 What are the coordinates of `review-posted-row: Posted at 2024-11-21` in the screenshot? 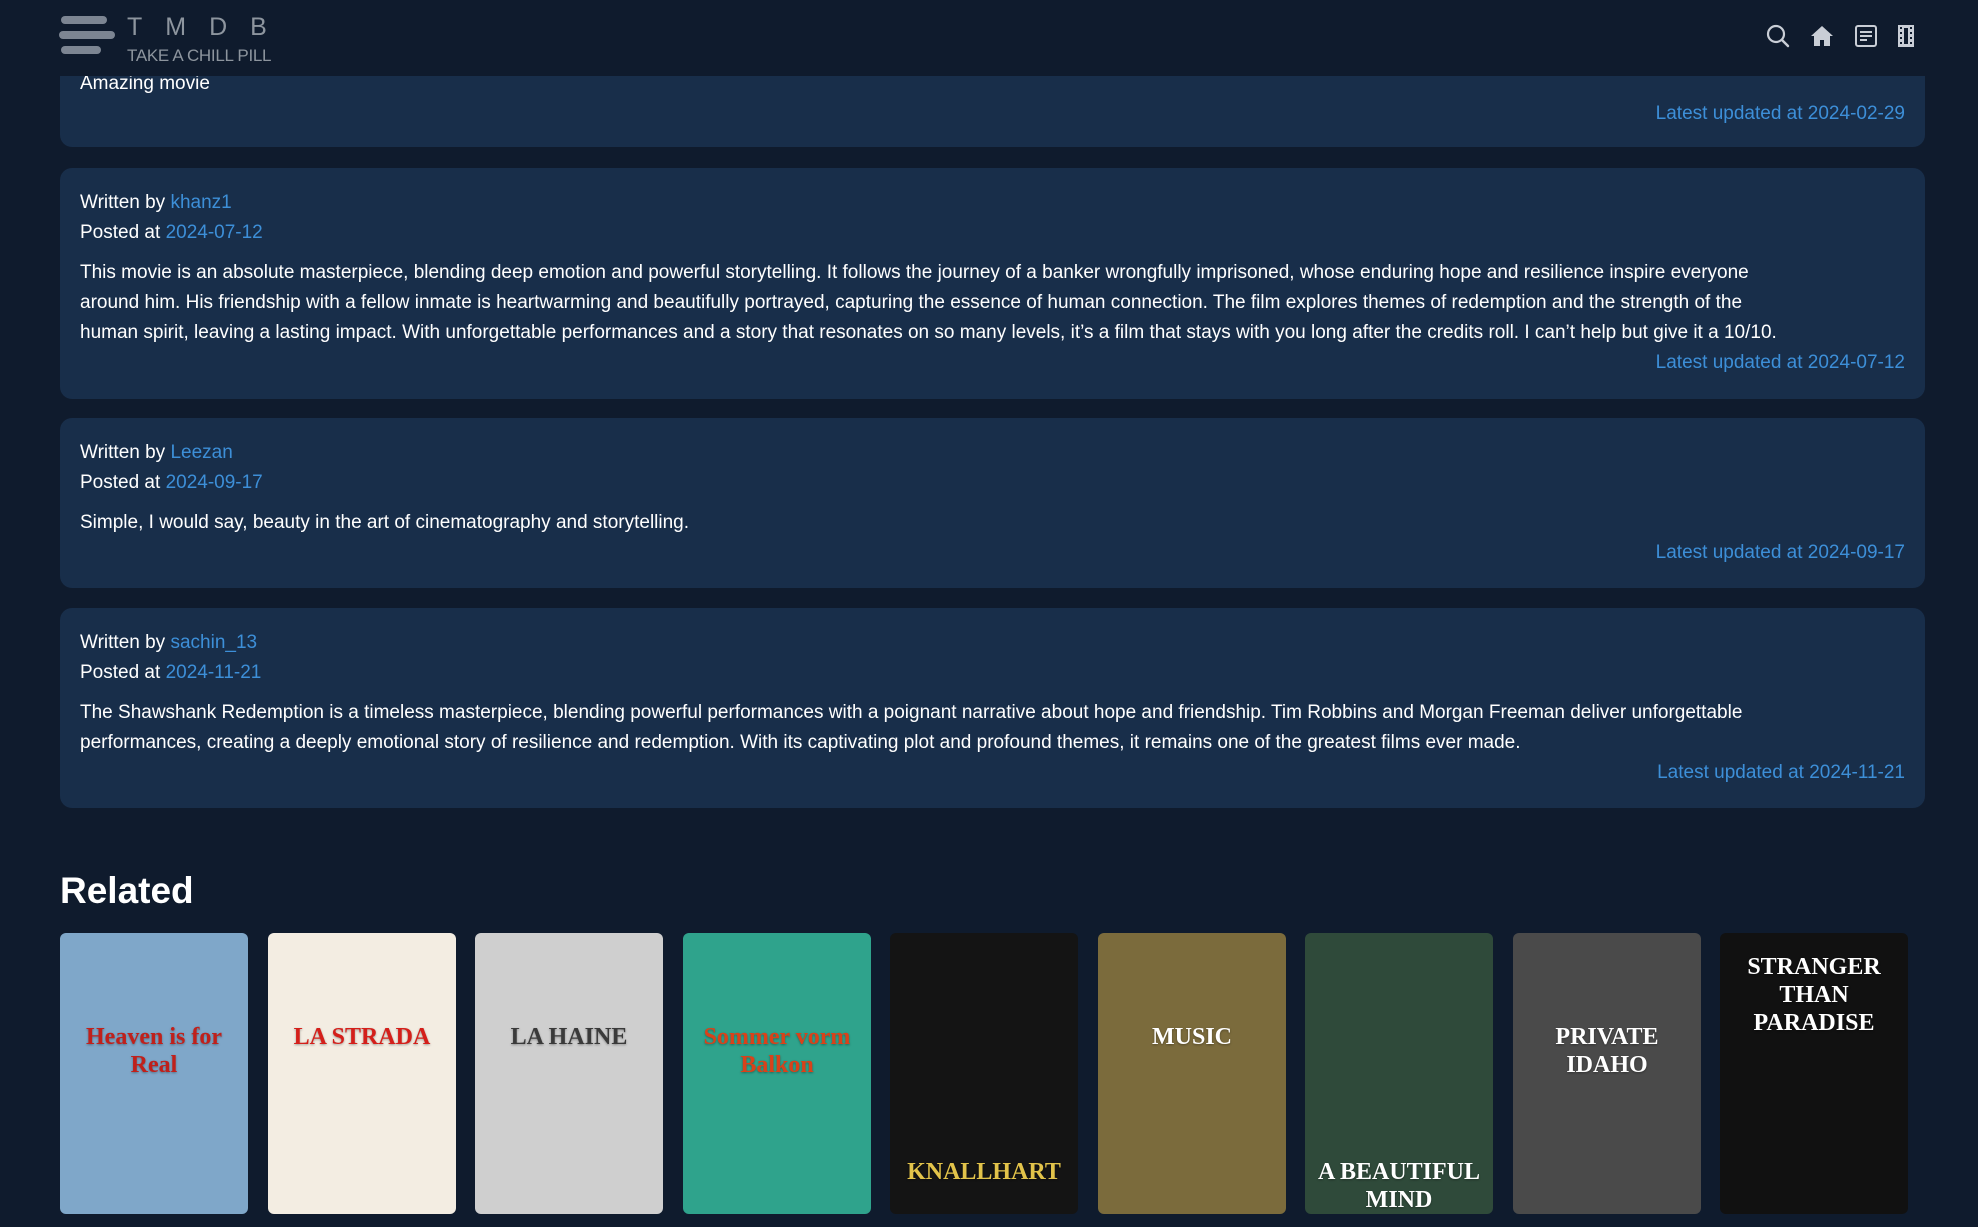 It's located at (992, 673).